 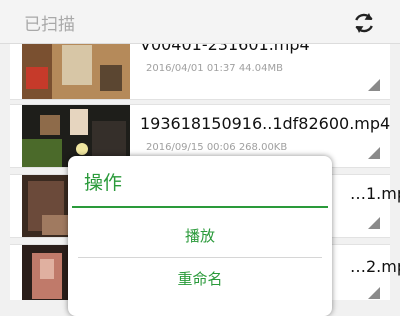 I want to click on rename-option: 重命名, so click(x=200, y=279).